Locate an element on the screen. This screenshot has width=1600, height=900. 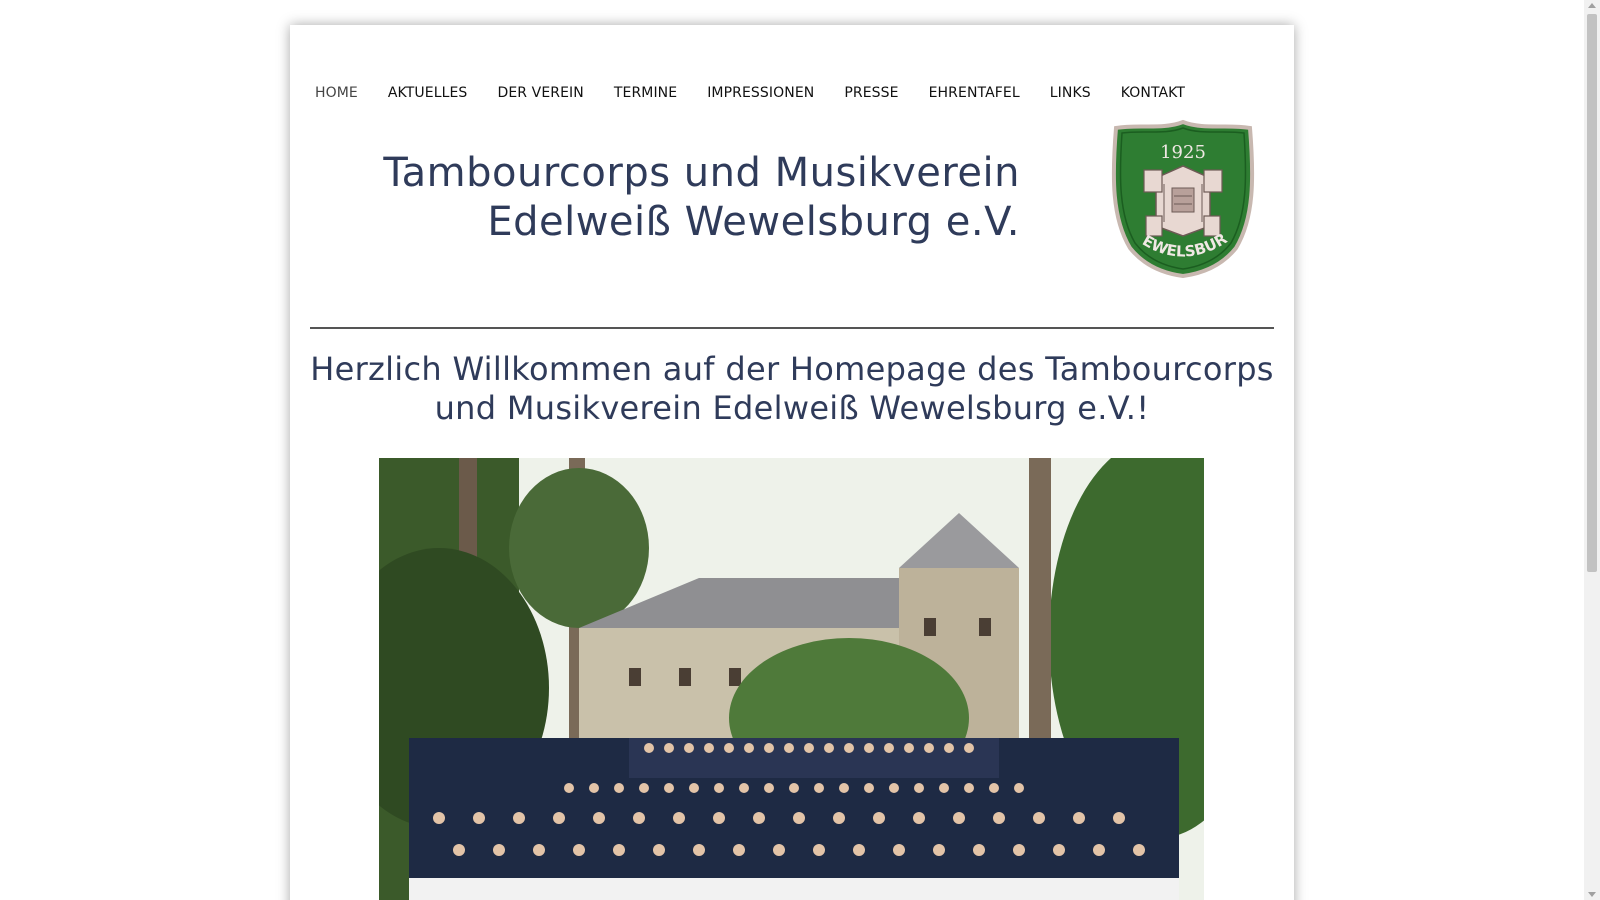
crest-year: 1925 is located at coordinates (1183, 152).